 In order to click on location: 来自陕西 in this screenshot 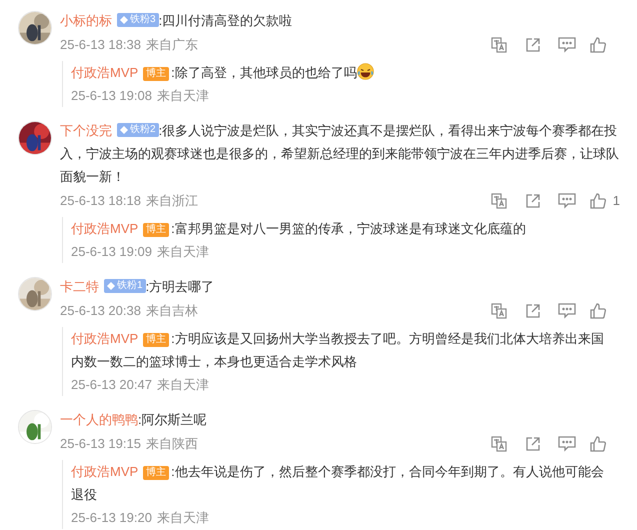, I will do `click(172, 444)`.